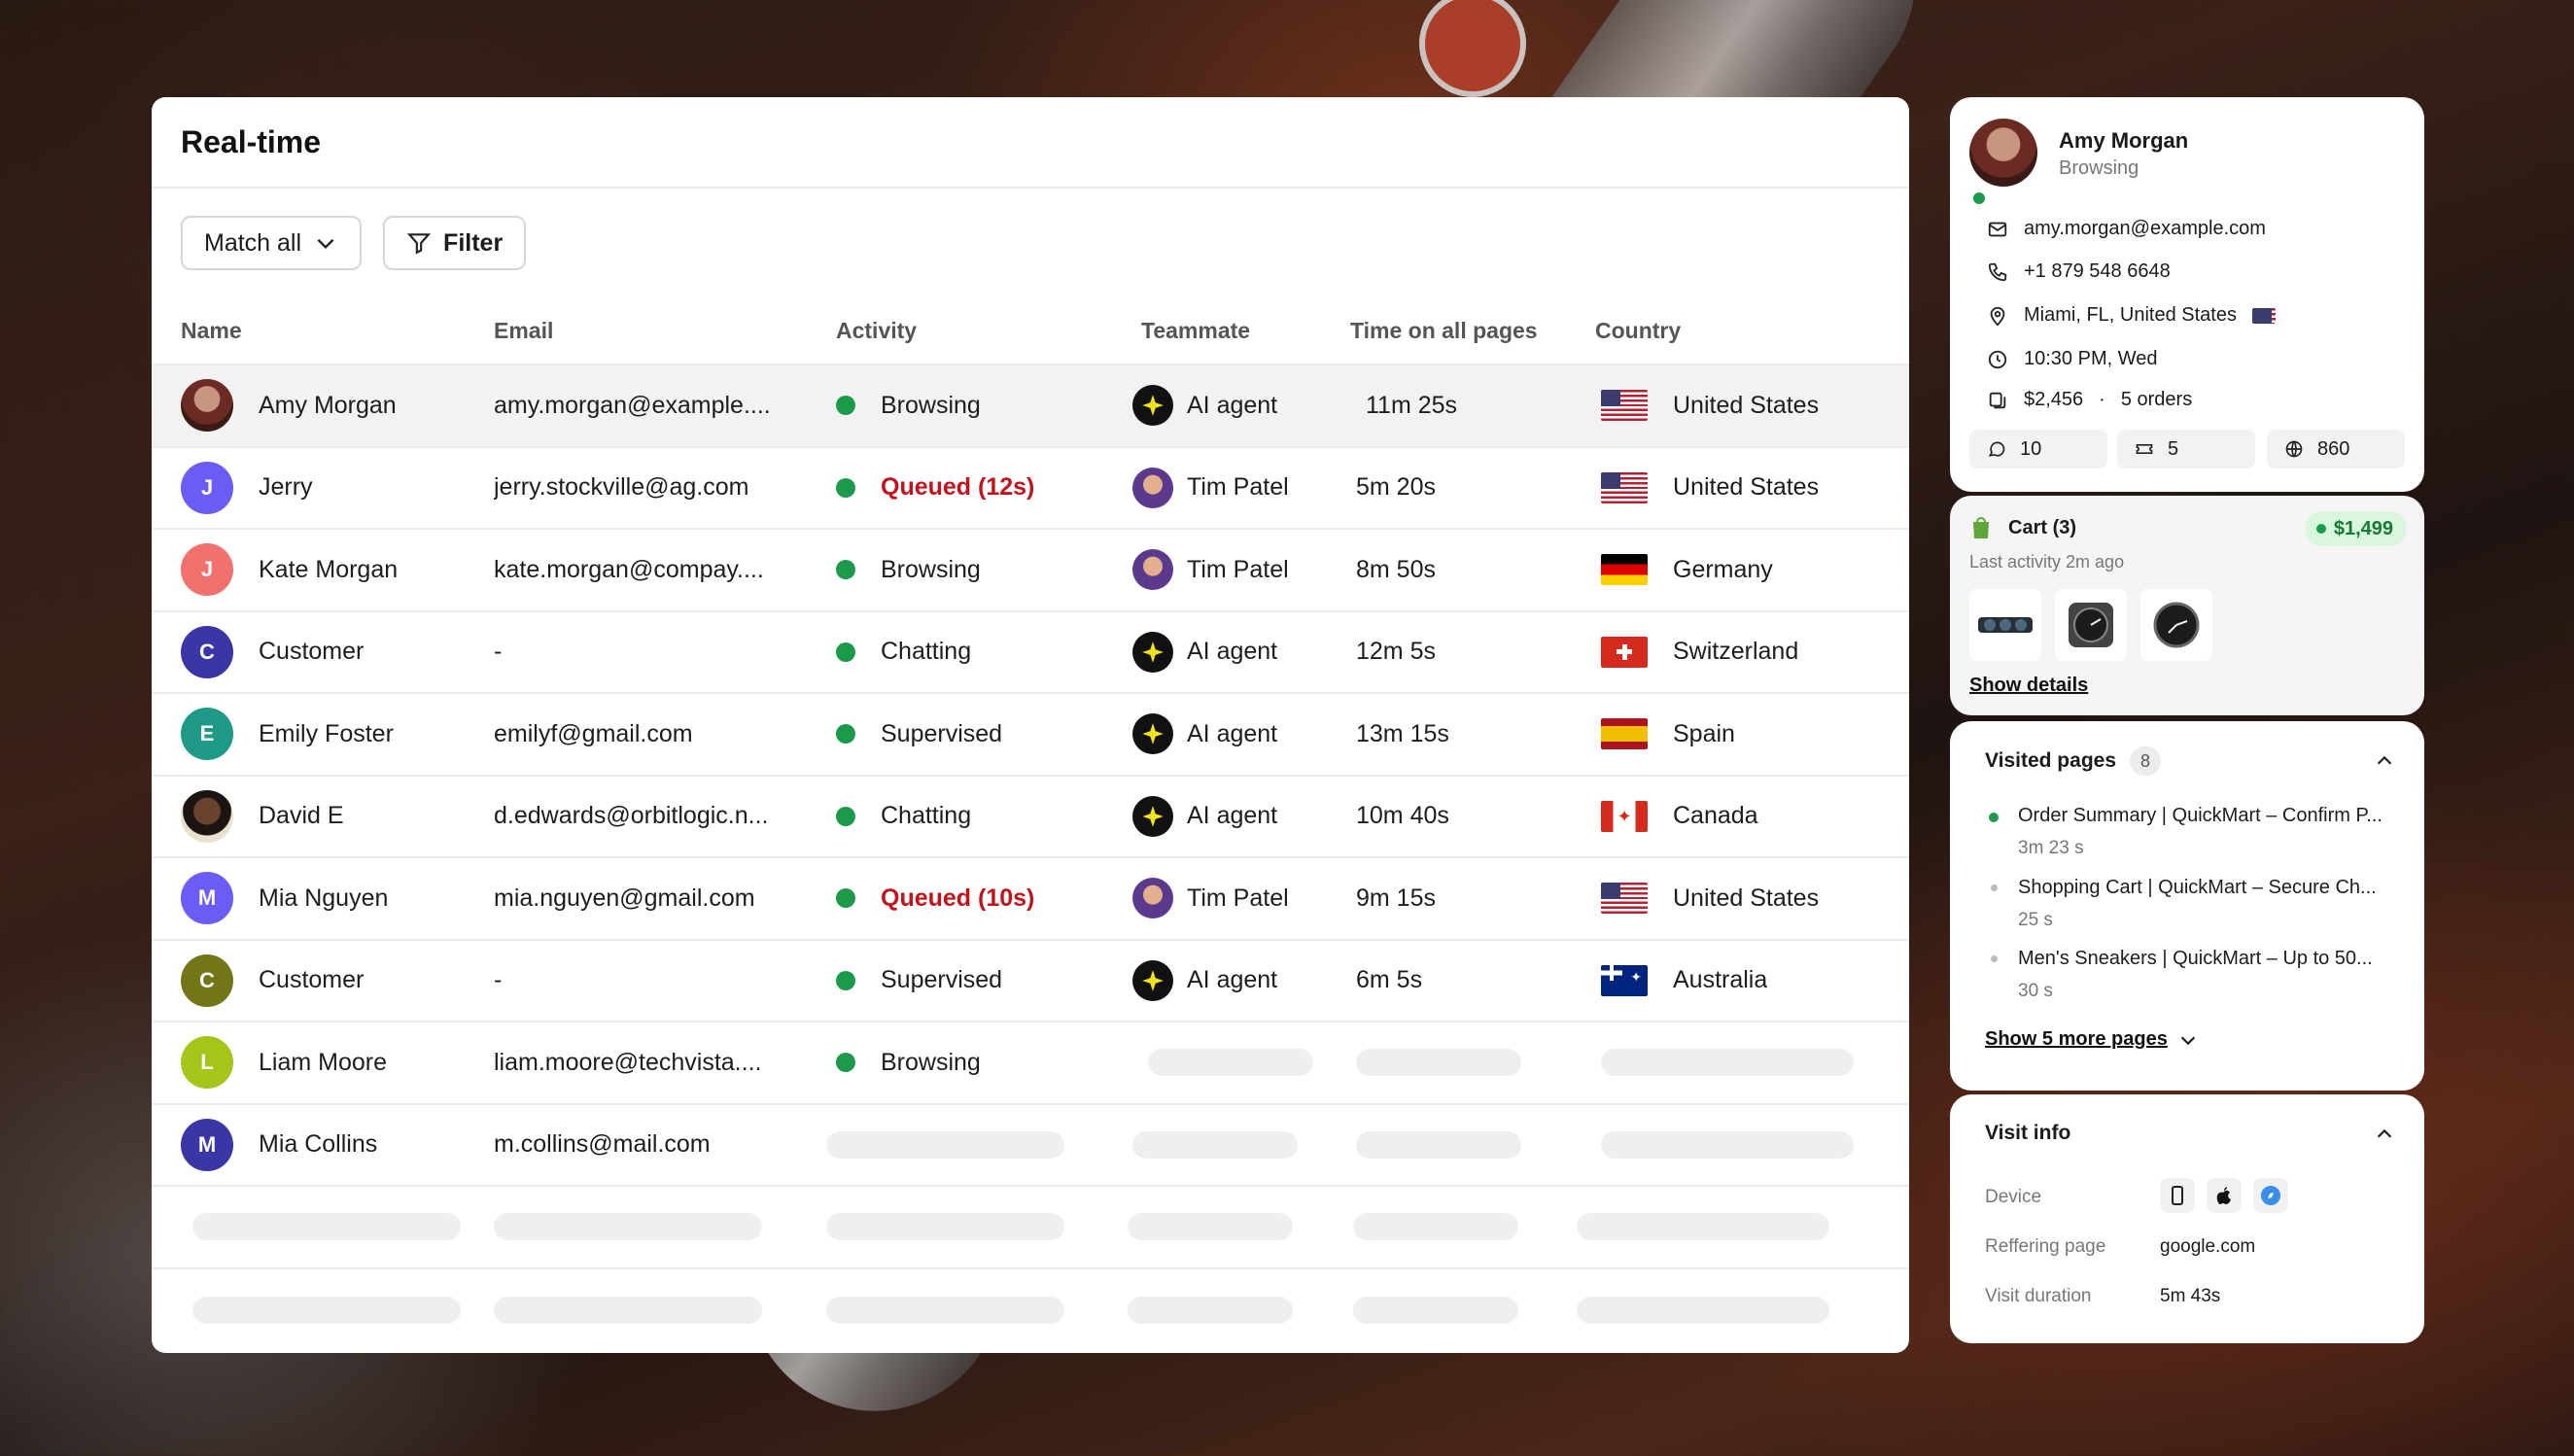 Image resolution: width=2574 pixels, height=1456 pixels. What do you see at coordinates (1741, 331) in the screenshot?
I see `column-header-country: Country` at bounding box center [1741, 331].